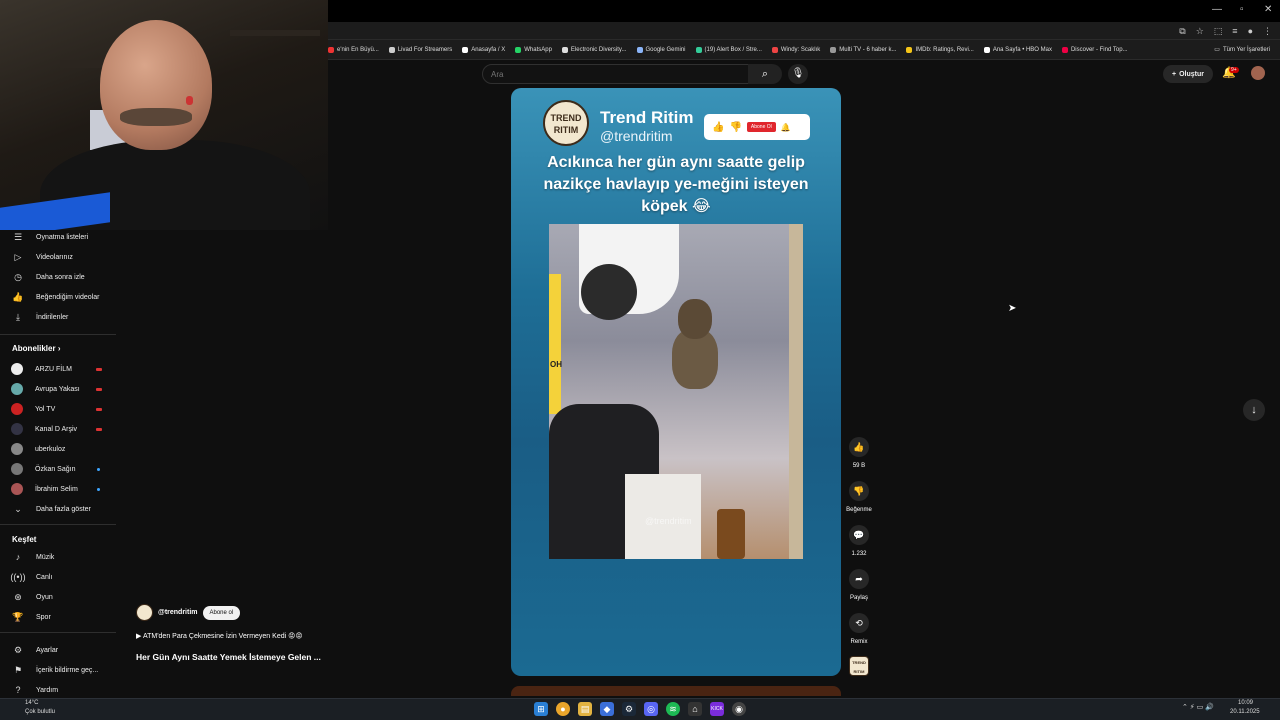  What do you see at coordinates (1267, 31) in the screenshot?
I see `menu-icon: ⋮` at bounding box center [1267, 31].